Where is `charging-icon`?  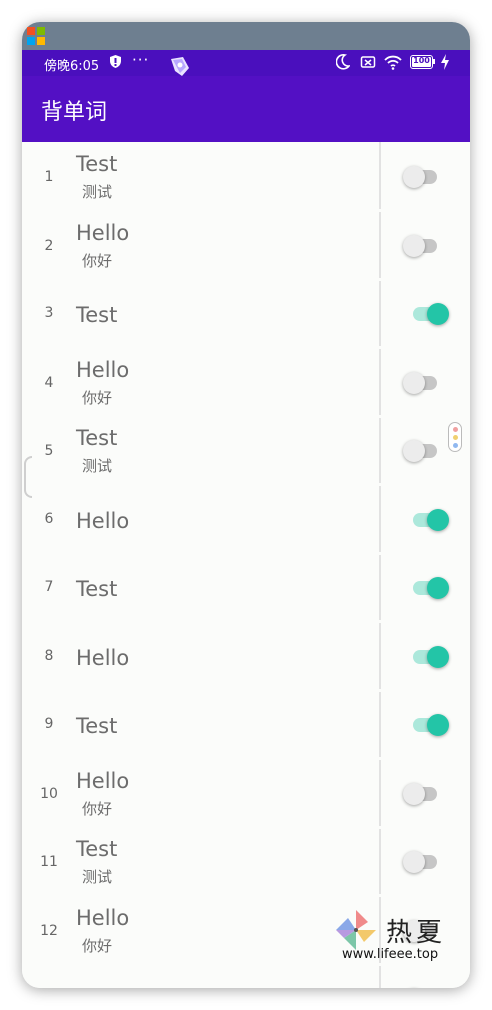 charging-icon is located at coordinates (445, 62).